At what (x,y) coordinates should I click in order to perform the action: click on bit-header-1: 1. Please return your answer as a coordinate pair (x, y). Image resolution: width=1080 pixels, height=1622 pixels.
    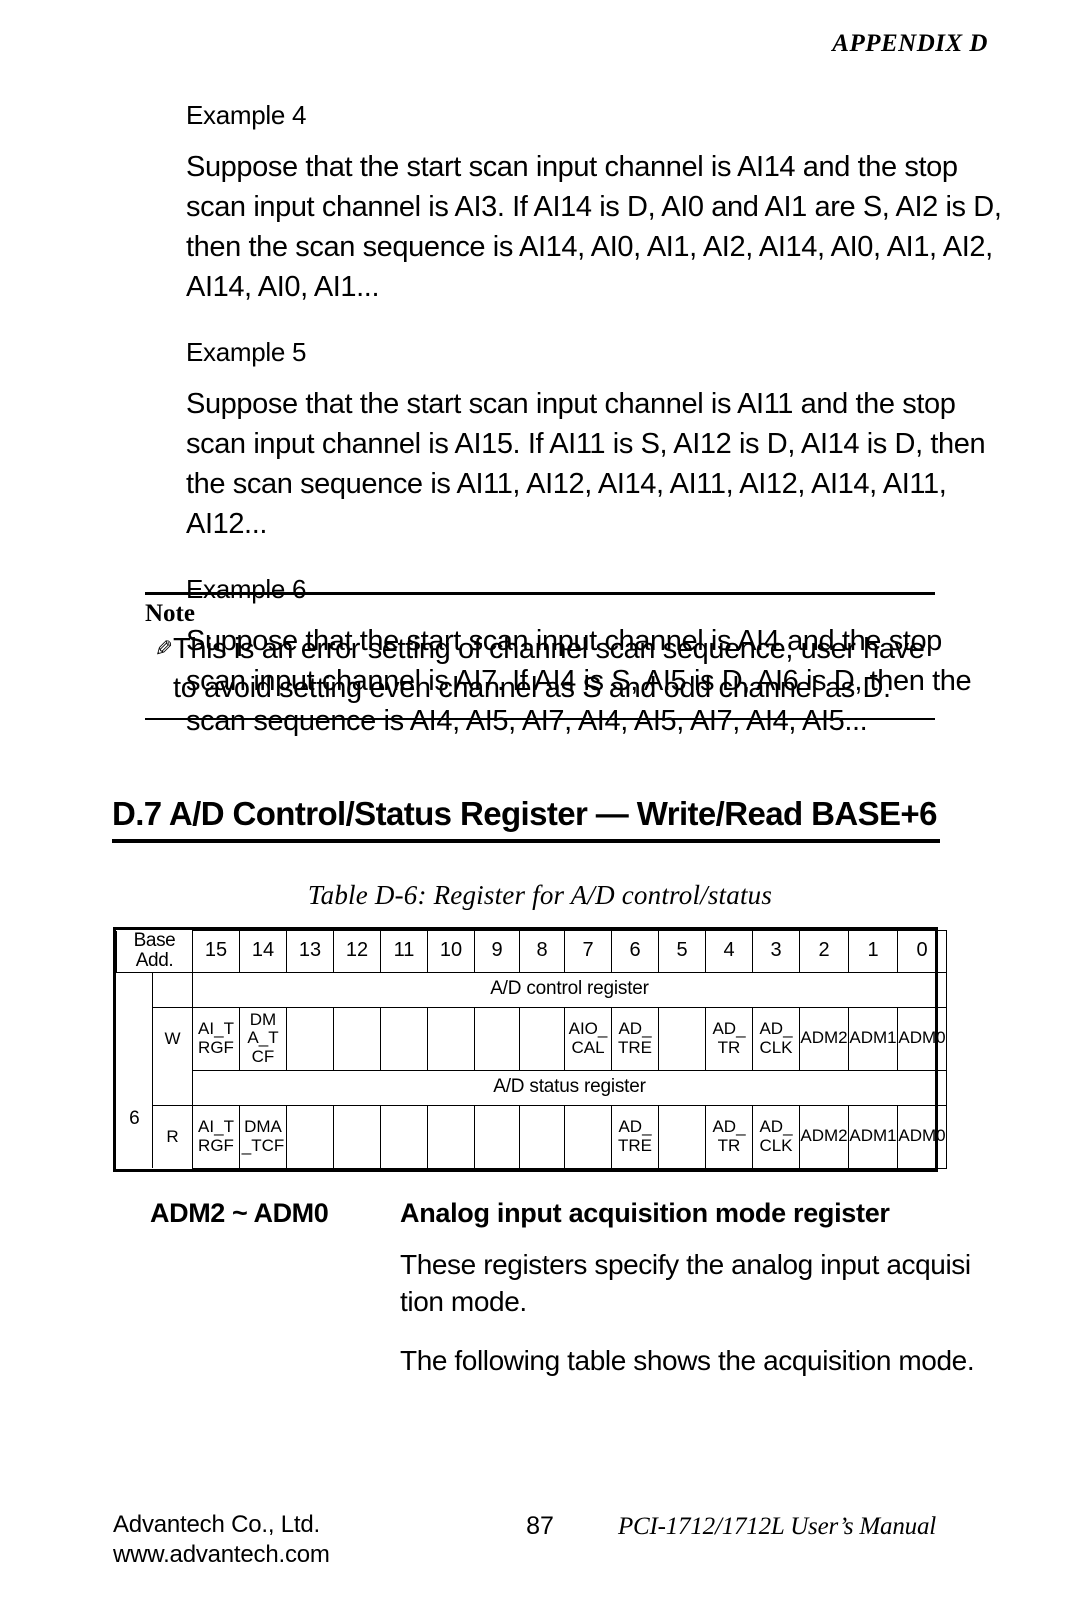
    Looking at the image, I should click on (873, 951).